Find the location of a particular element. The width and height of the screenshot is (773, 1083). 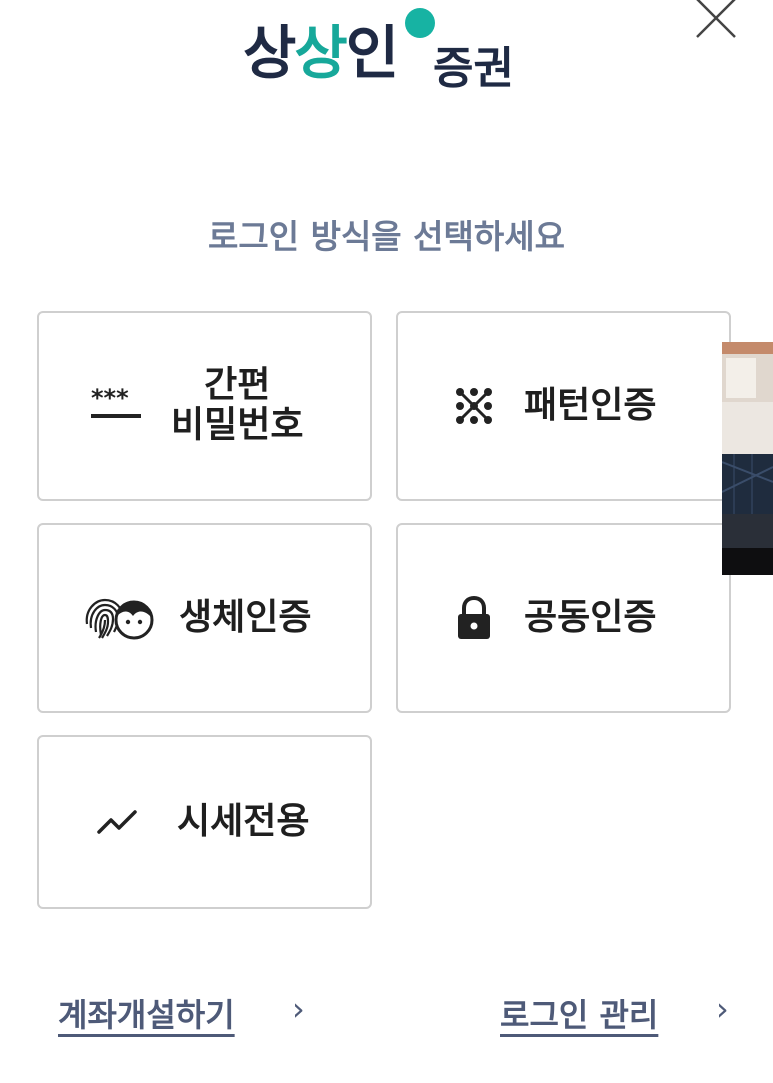

login-management-link: 로그인 관리 is located at coordinates (579, 1013).